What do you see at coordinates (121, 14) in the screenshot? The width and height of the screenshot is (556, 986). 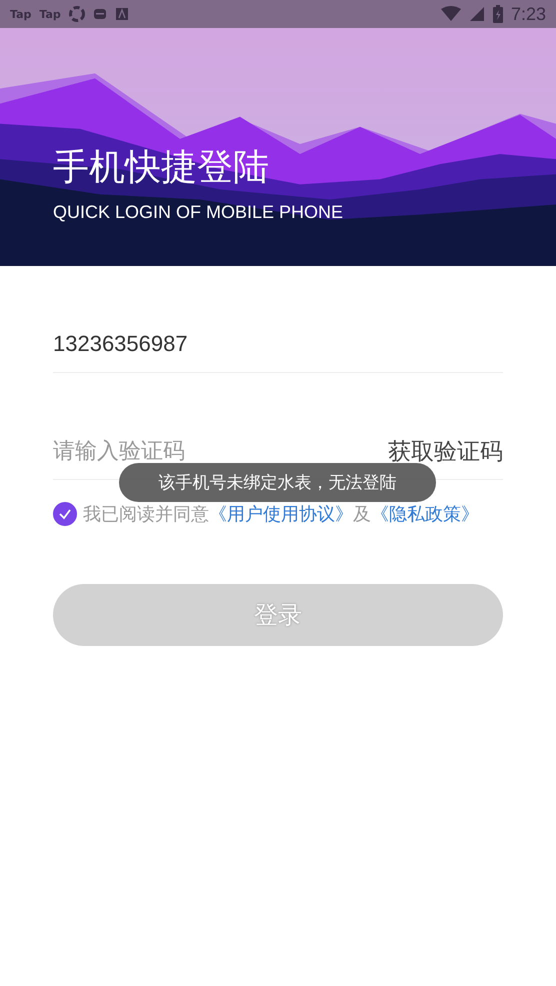 I see `app-icon` at bounding box center [121, 14].